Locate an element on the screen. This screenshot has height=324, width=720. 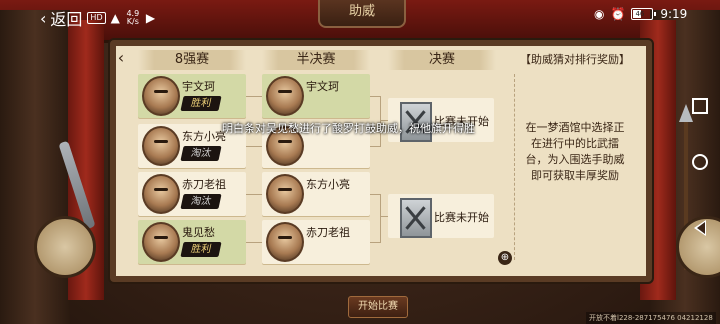
hd-badge: HD is located at coordinates (96, 18).